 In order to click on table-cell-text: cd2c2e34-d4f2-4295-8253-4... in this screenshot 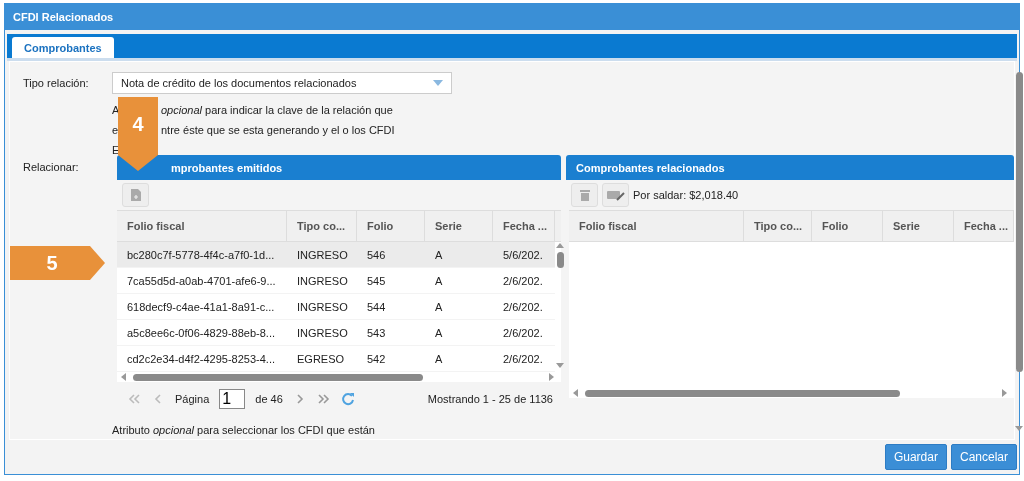, I will do `click(201, 359)`.